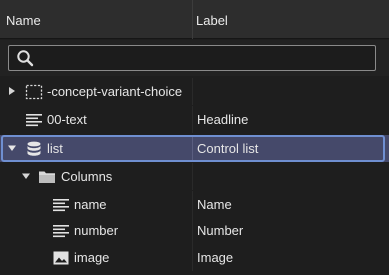 Image resolution: width=389 pixels, height=275 pixels. What do you see at coordinates (115, 91) in the screenshot?
I see `tree-row-name: -concept-variant-choice` at bounding box center [115, 91].